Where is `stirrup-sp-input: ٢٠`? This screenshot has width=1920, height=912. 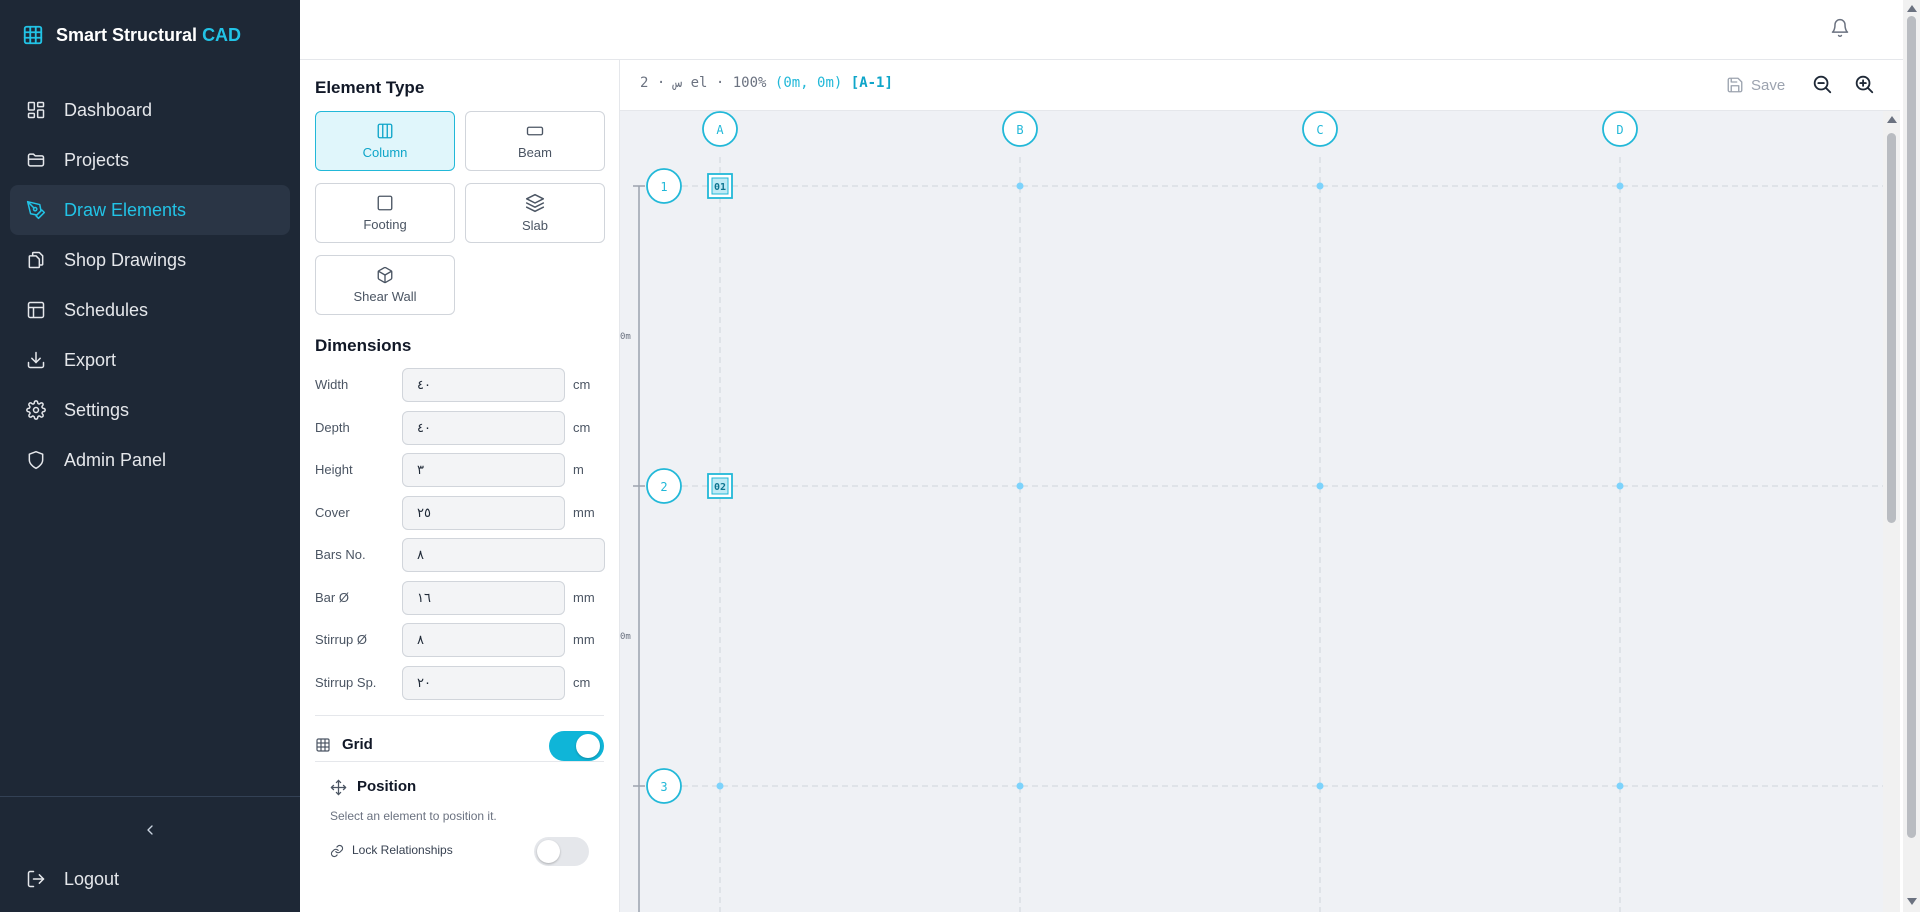
stirrup-sp-input: ٢٠ is located at coordinates (483, 683).